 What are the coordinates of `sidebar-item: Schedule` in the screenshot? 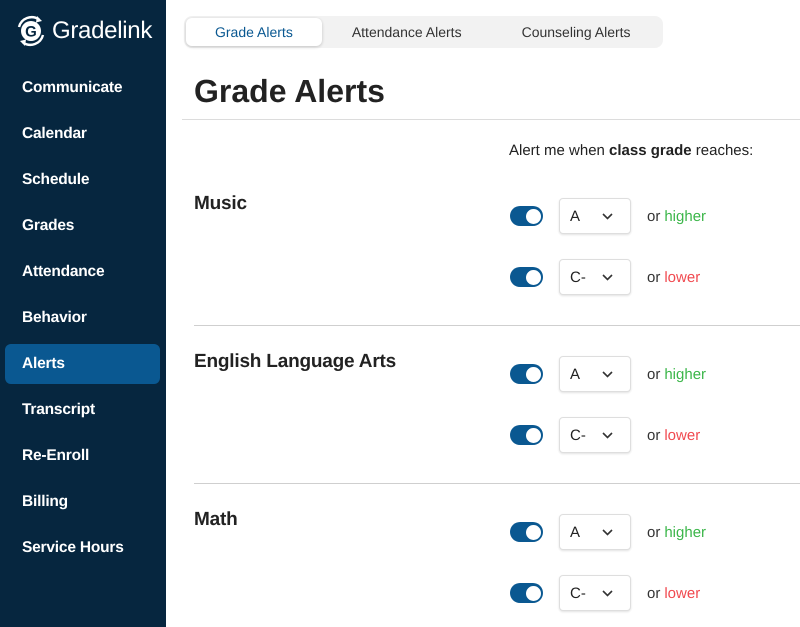 It's located at (82, 180).